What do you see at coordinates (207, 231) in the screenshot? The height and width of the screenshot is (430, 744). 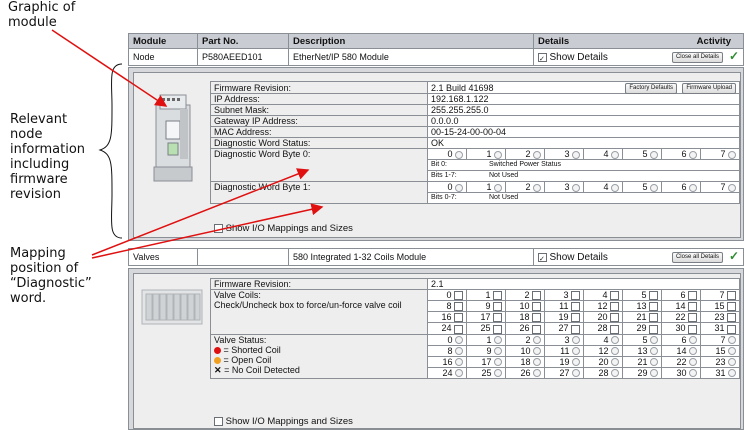 I see `arrow-to-byte1` at bounding box center [207, 231].